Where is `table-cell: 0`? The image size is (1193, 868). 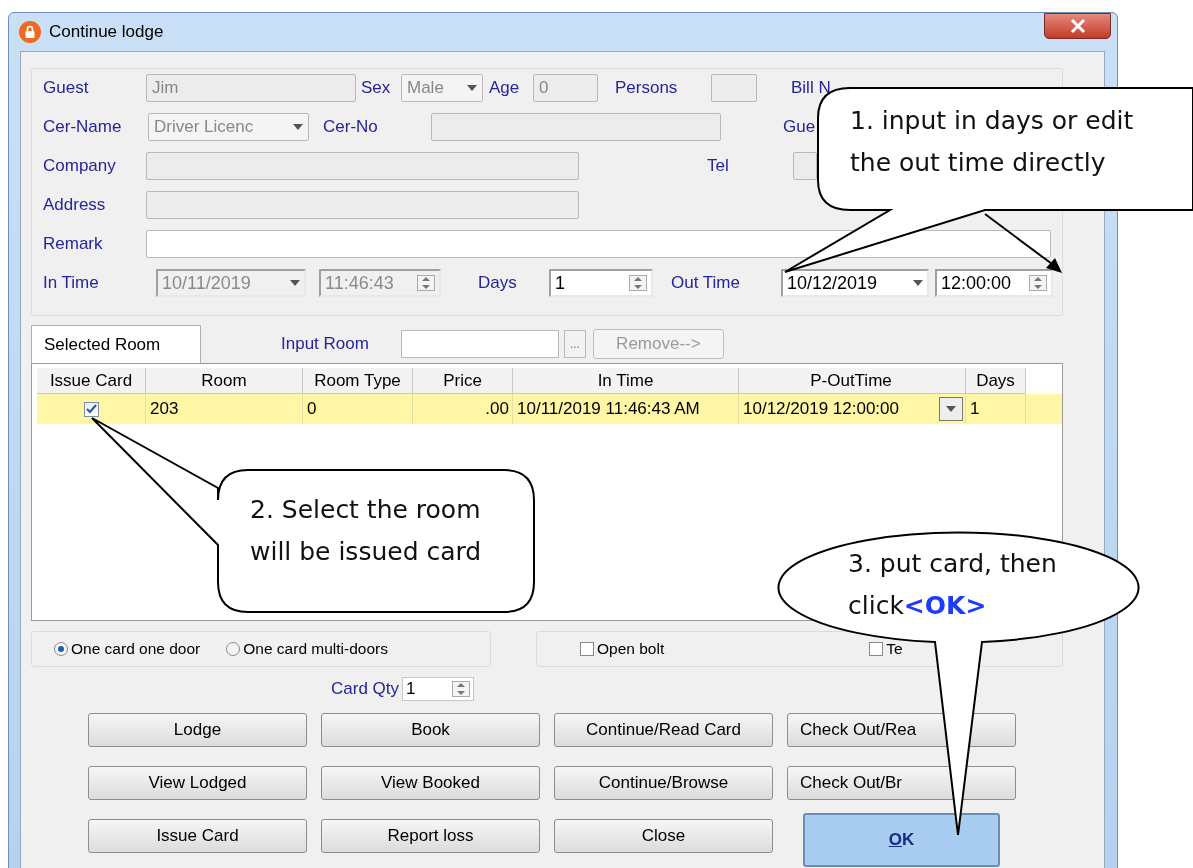
table-cell: 0 is located at coordinates (358, 409).